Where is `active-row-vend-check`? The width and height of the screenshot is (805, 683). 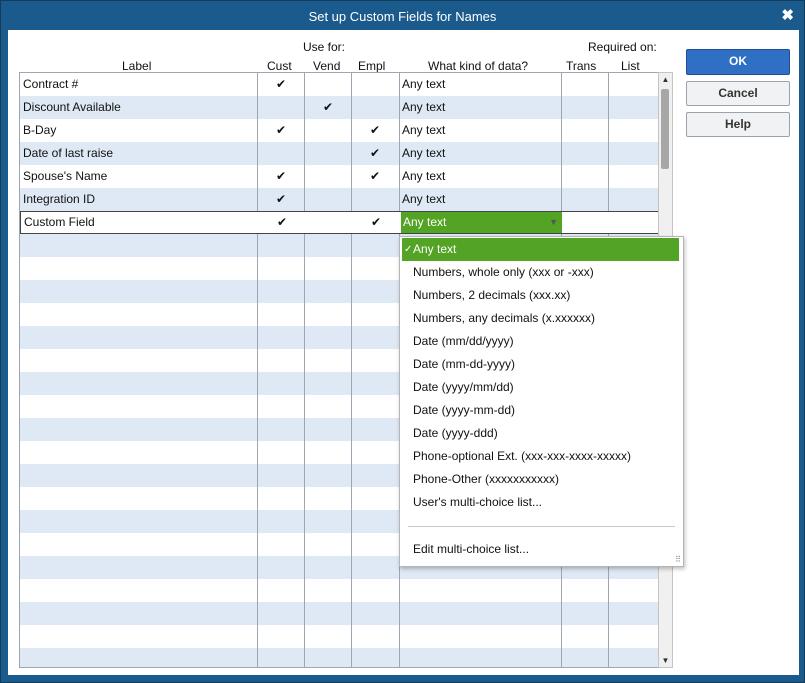 active-row-vend-check is located at coordinates (329, 223).